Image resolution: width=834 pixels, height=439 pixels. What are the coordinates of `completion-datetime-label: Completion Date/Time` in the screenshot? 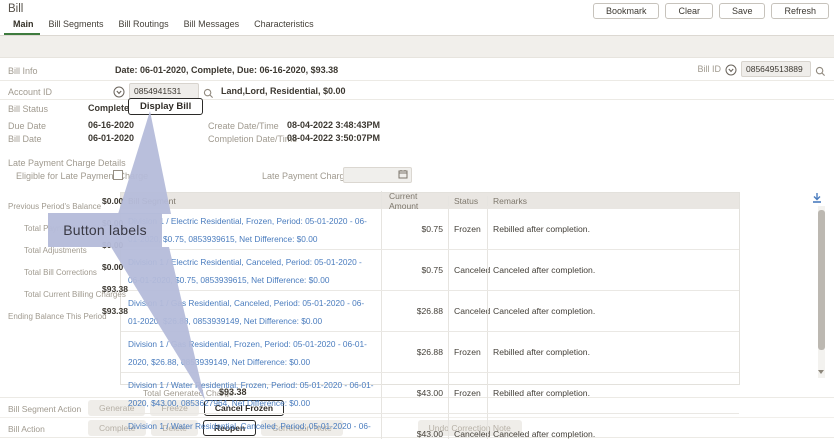 It's located at (253, 139).